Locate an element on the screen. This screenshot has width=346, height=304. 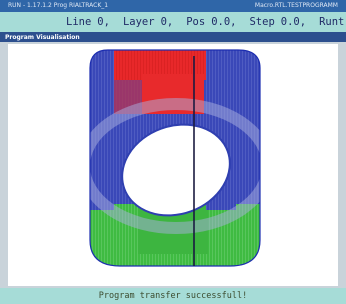
status-line: Line 0, is located at coordinates (88, 22).